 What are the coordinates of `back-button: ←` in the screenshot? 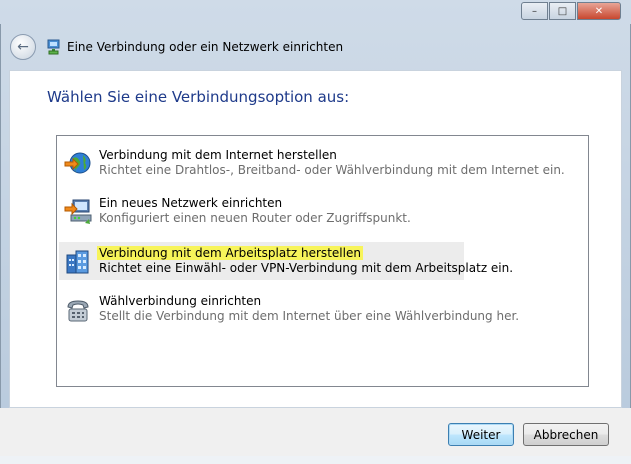 It's located at (23, 47).